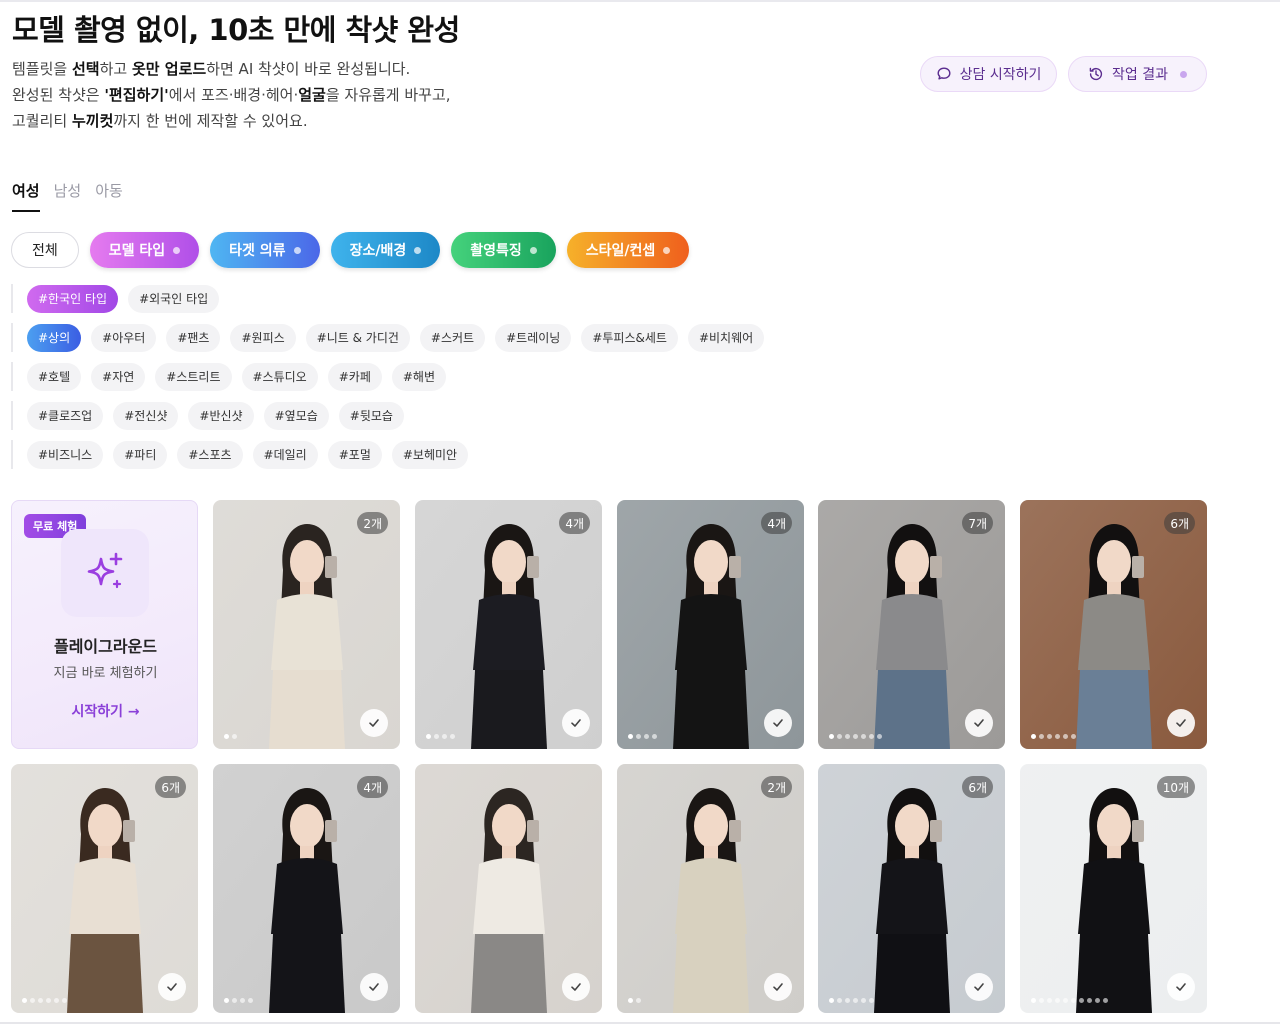  I want to click on tab-kids: 아동, so click(109, 196).